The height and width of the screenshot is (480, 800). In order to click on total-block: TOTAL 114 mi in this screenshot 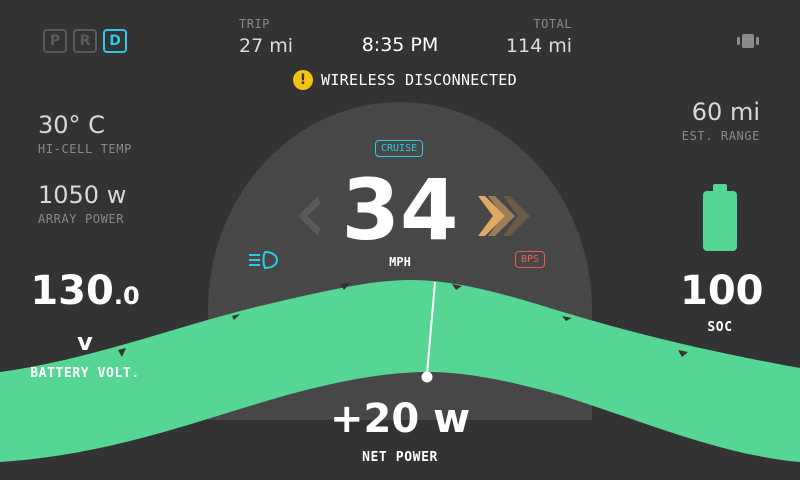, I will do `click(521, 37)`.